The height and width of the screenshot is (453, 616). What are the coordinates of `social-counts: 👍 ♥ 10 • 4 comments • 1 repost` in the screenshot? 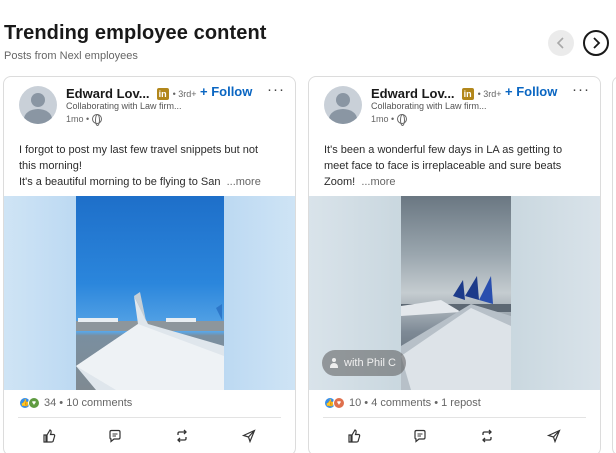 It's located at (402, 403).